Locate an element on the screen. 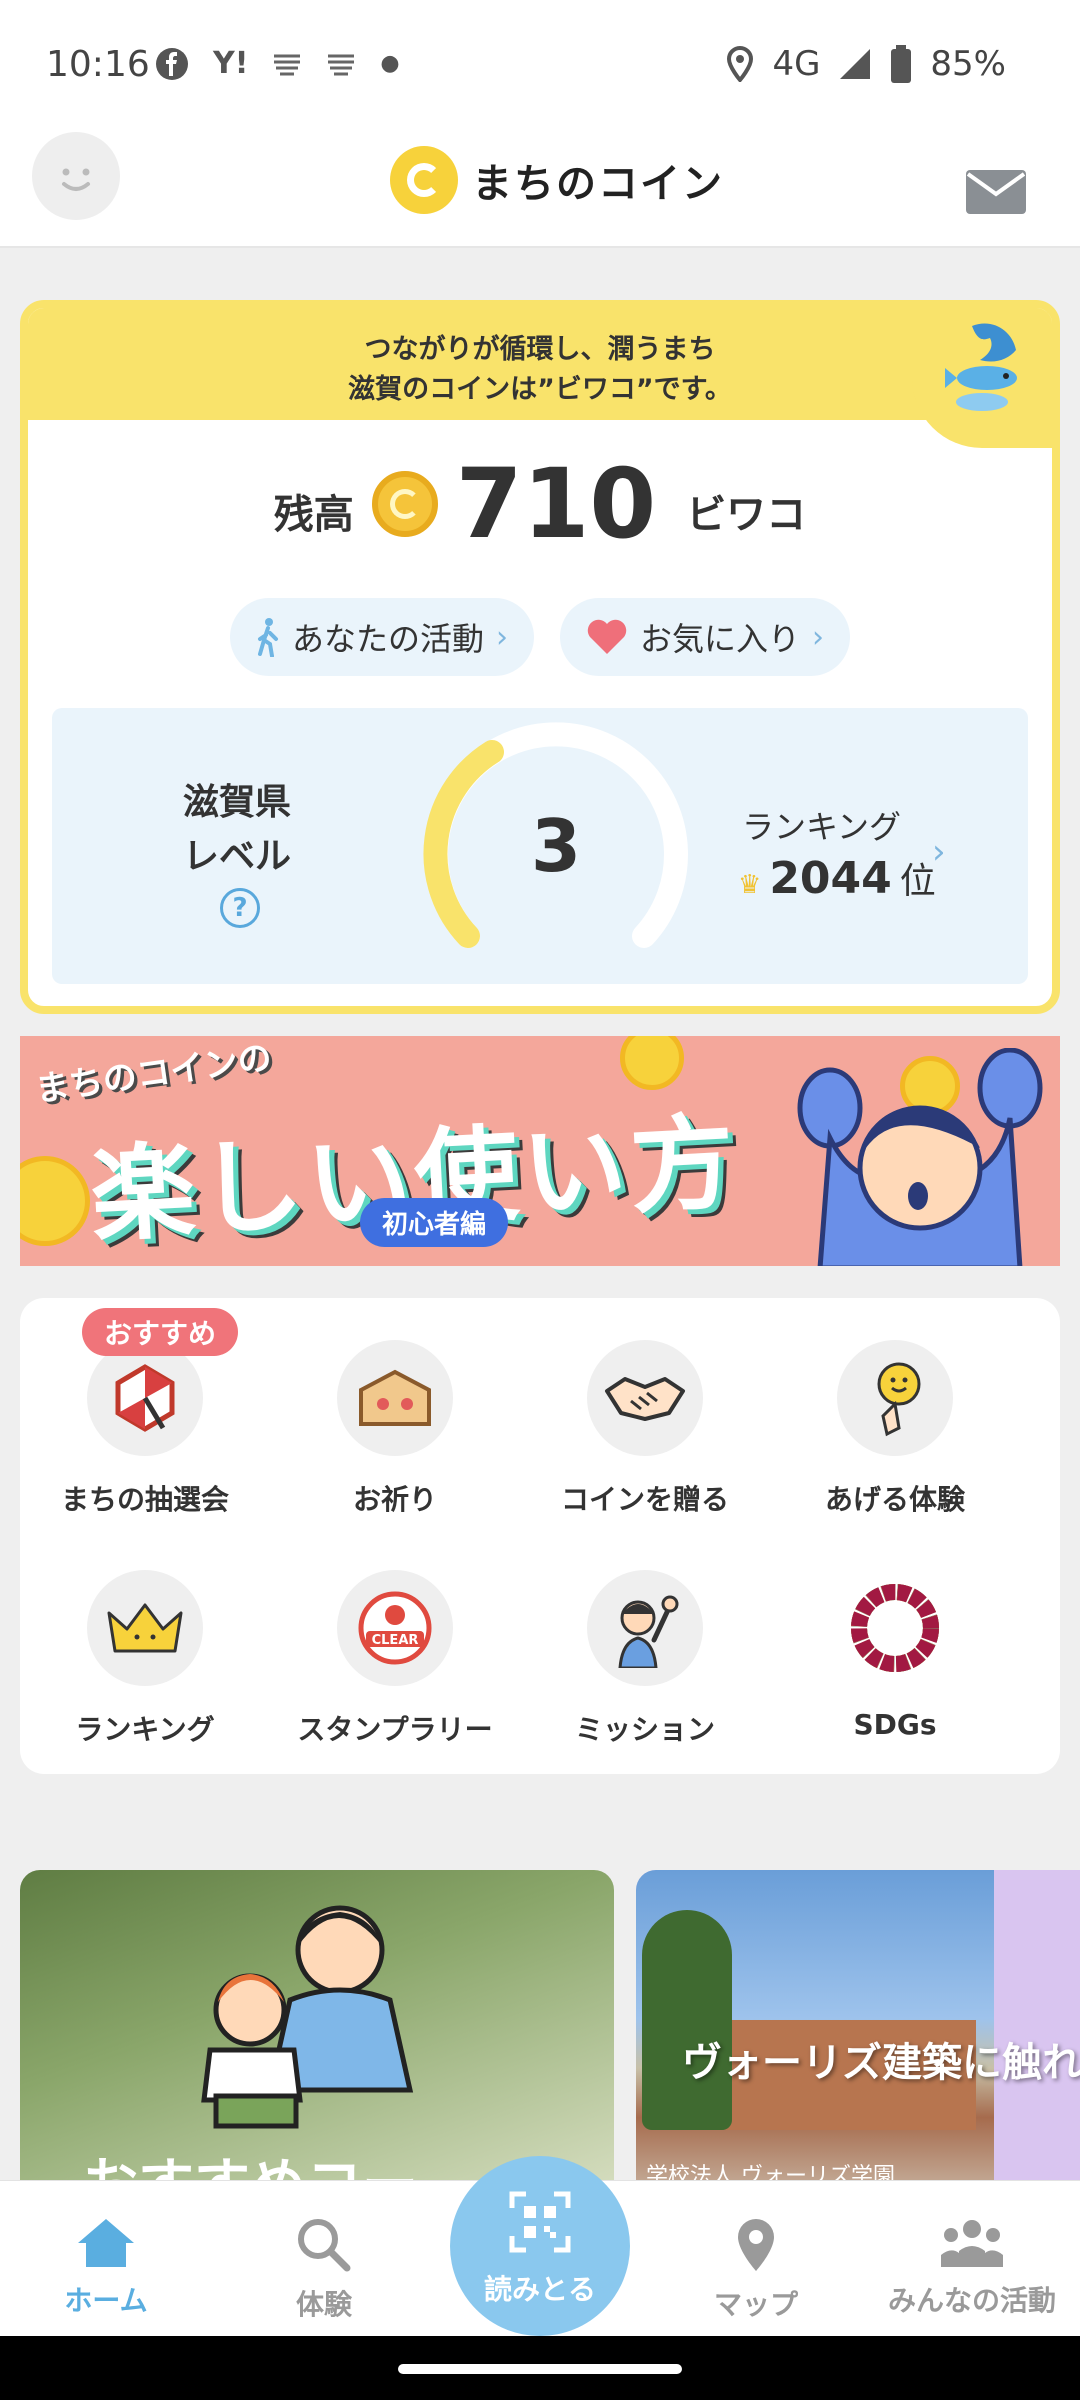 Image resolution: width=1080 pixels, height=2400 pixels. scan-label: 読みとる is located at coordinates (539, 2289).